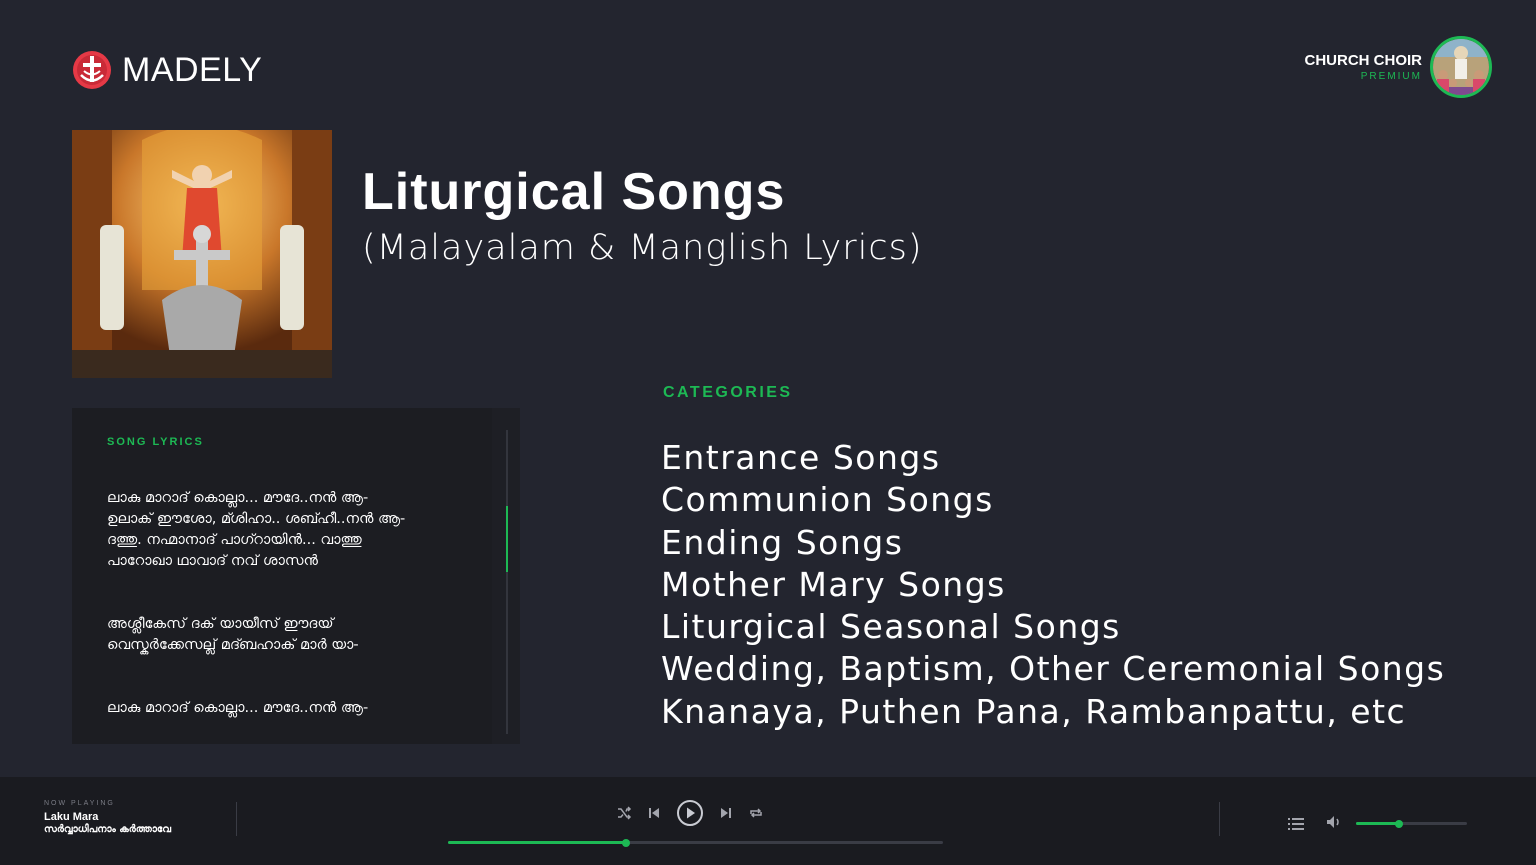 This screenshot has height=865, width=1536. I want to click on album-title: Liturgical Songs, so click(574, 192).